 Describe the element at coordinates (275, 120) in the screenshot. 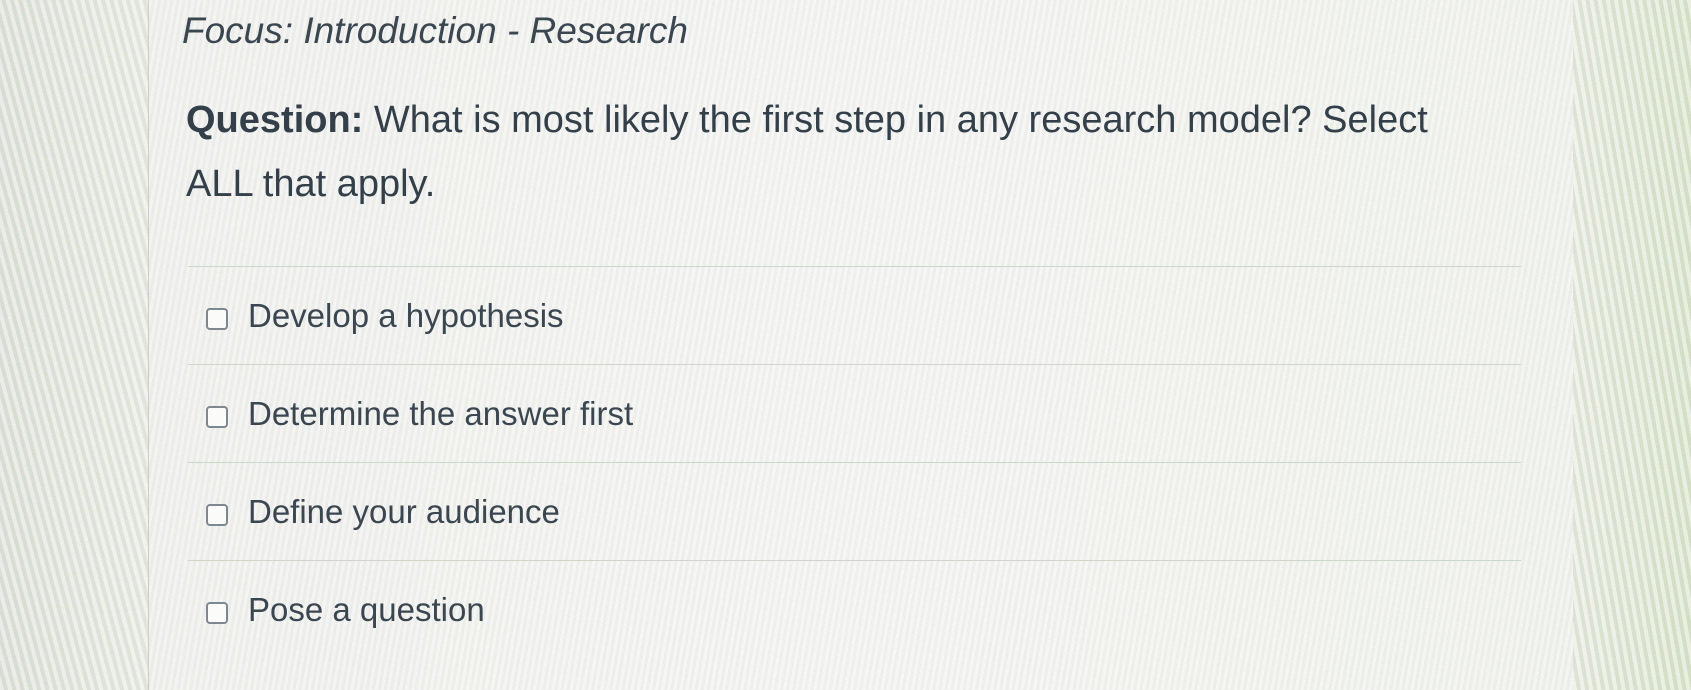

I see `question-label: Question:` at that location.